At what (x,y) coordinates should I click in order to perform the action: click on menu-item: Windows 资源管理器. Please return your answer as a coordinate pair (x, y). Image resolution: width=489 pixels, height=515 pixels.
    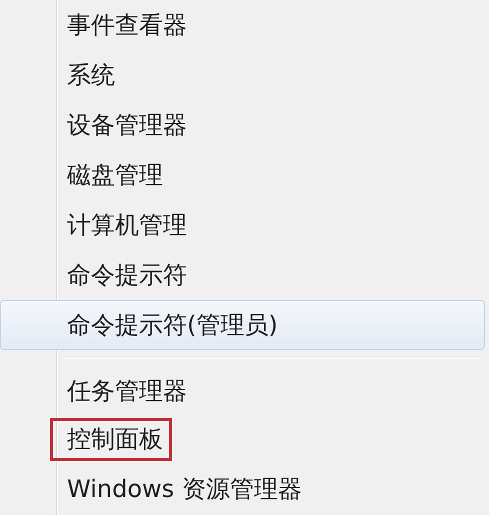
    Looking at the image, I should click on (244, 488).